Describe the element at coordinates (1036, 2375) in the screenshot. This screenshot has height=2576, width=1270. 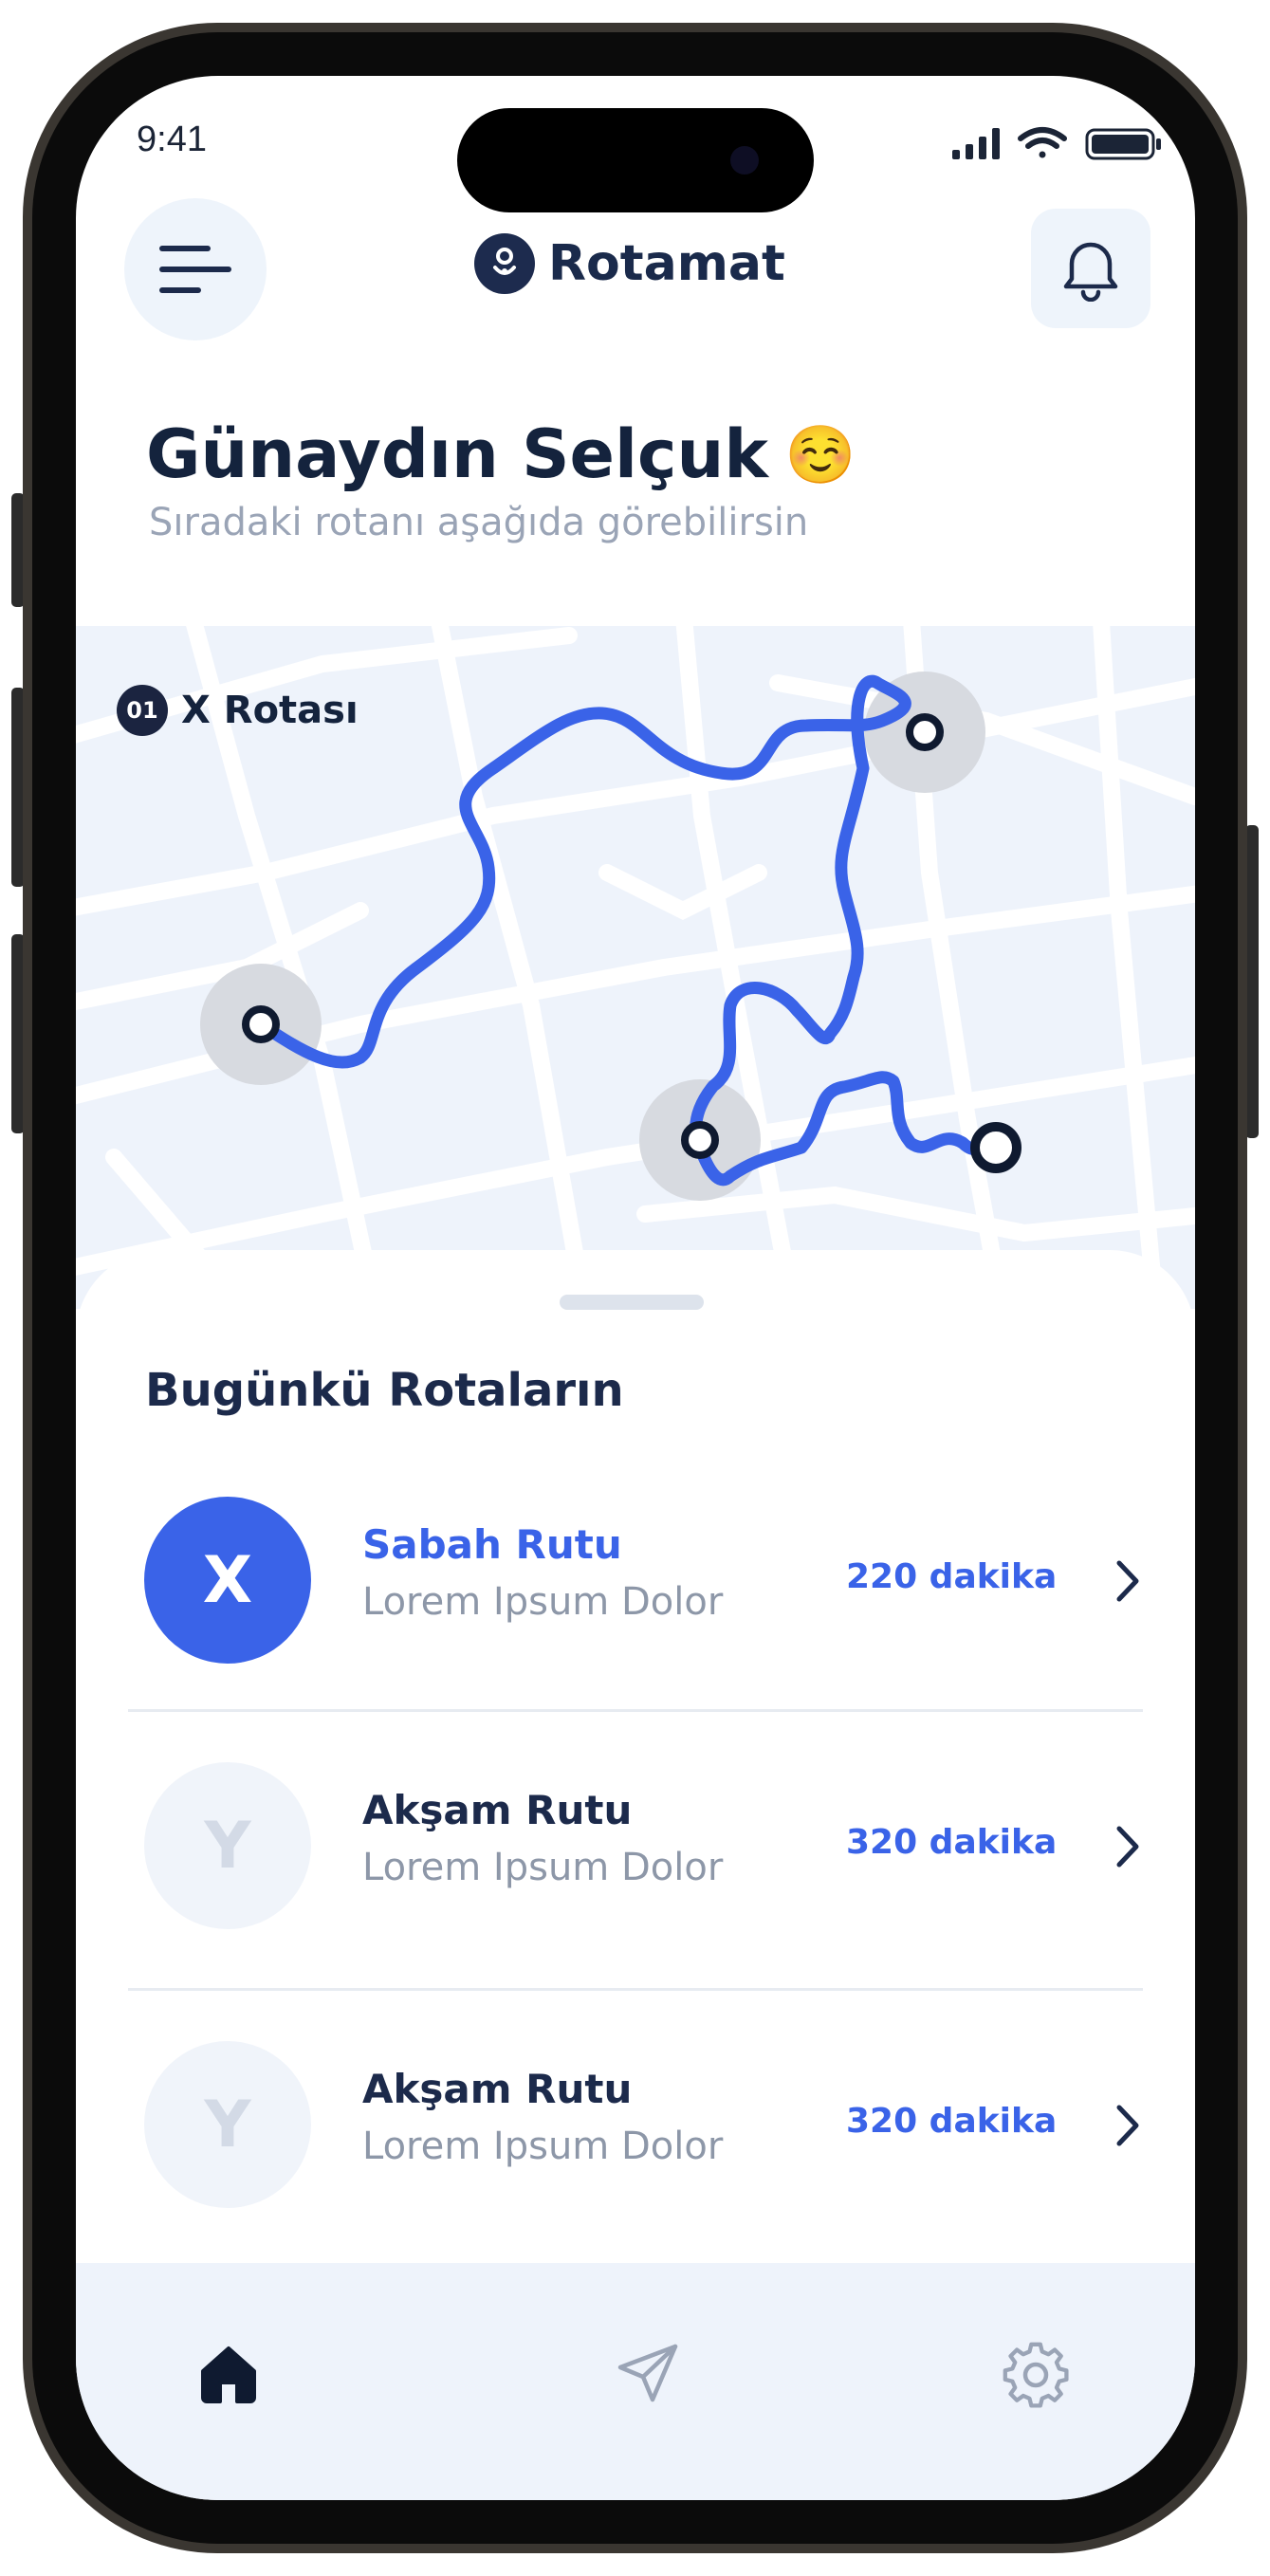
I see `settings-icon` at that location.